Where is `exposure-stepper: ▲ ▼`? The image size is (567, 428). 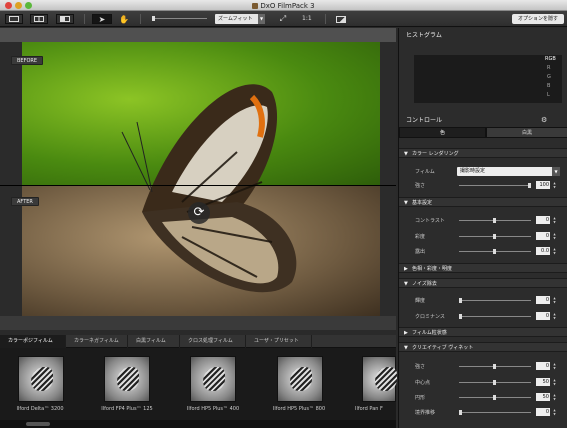
exposure-stepper: ▲ ▼ is located at coordinates (554, 251).